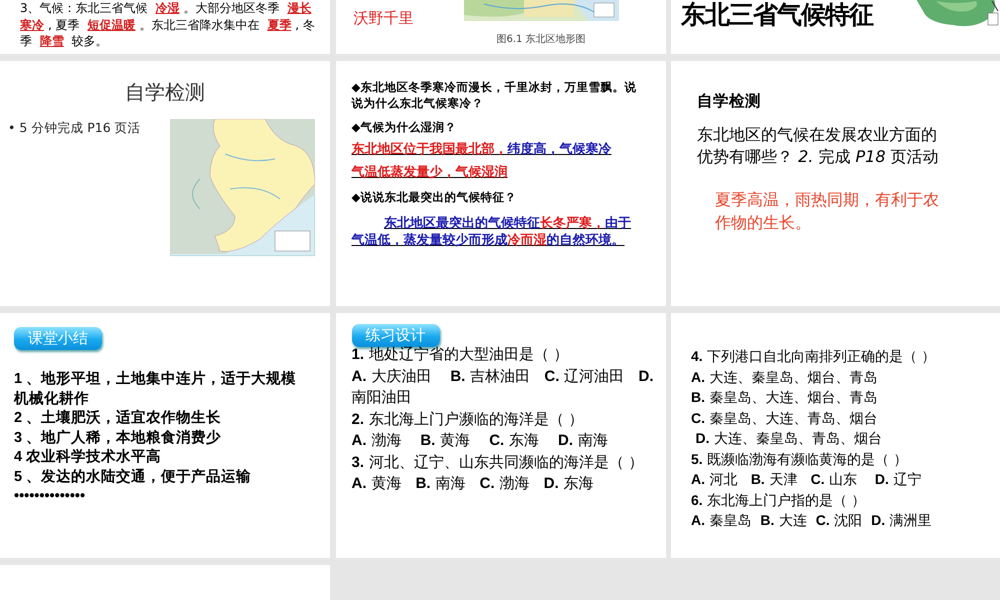 The image size is (1000, 600). I want to click on slide-thumbnail: 课堂小结 1 、地形平坦，土地集中连片，适于大规模机械化耕作 2 、土壤肥沃，适宜农作物生长 3 、地广人稀，本地粮食消费少 4 农业科学技术水平高 5 、发达的水陆交通，便于产品运输 ••••••••••••••, so click(165, 435).